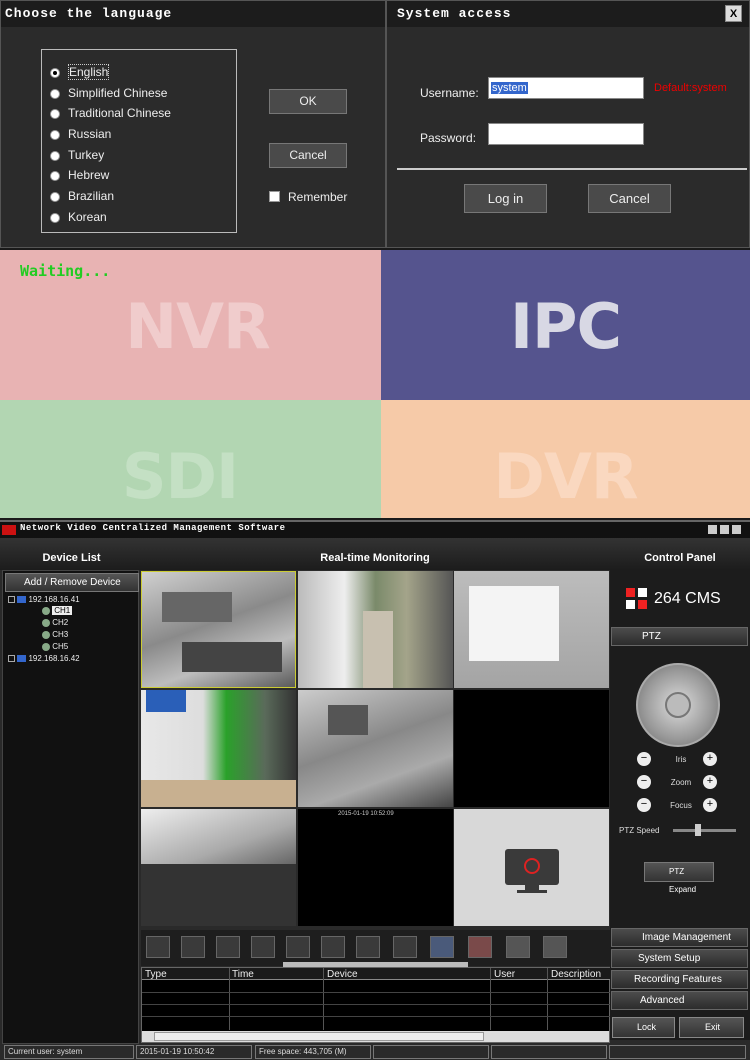 The height and width of the screenshot is (1060, 750). I want to click on lang-option: Traditional Chinese, so click(139, 113).